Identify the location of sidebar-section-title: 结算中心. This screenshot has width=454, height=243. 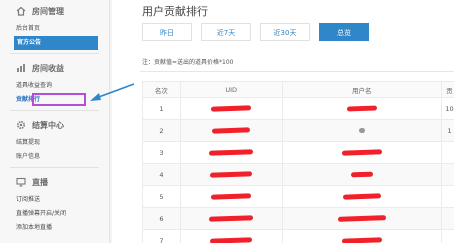
(48, 125).